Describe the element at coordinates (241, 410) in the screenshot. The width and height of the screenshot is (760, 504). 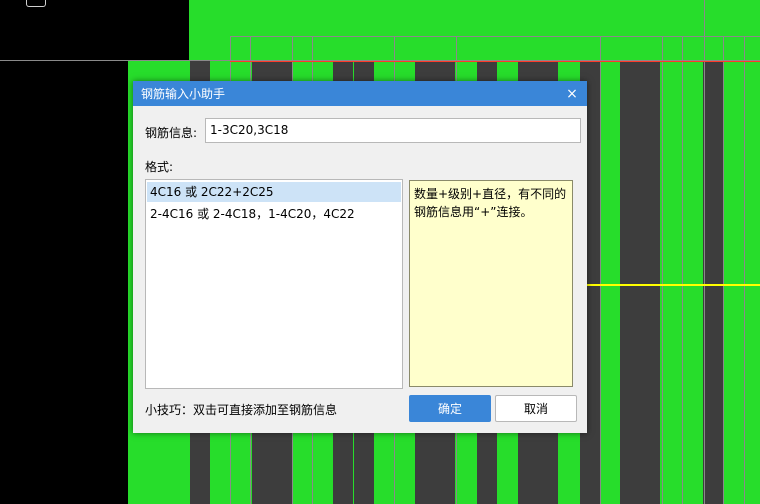
I see `tip-text: 小技巧：双击可直接添加至钢筋信息` at that location.